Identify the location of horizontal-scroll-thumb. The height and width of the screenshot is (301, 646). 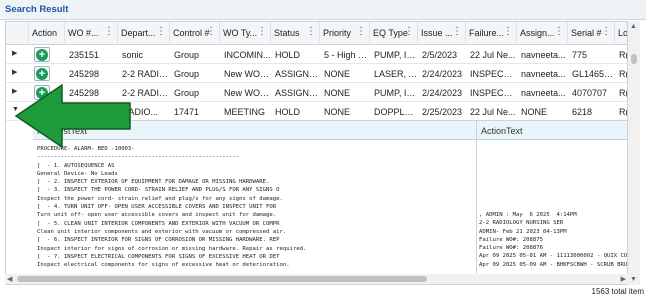
(222, 279).